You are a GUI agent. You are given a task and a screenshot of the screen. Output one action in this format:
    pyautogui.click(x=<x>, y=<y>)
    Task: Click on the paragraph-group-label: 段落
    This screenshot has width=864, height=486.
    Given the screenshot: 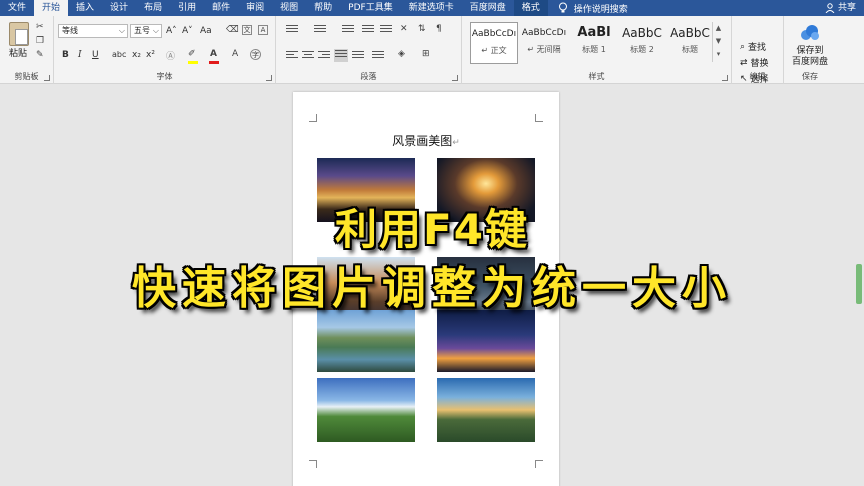 What is the action you would take?
    pyautogui.click(x=368, y=76)
    